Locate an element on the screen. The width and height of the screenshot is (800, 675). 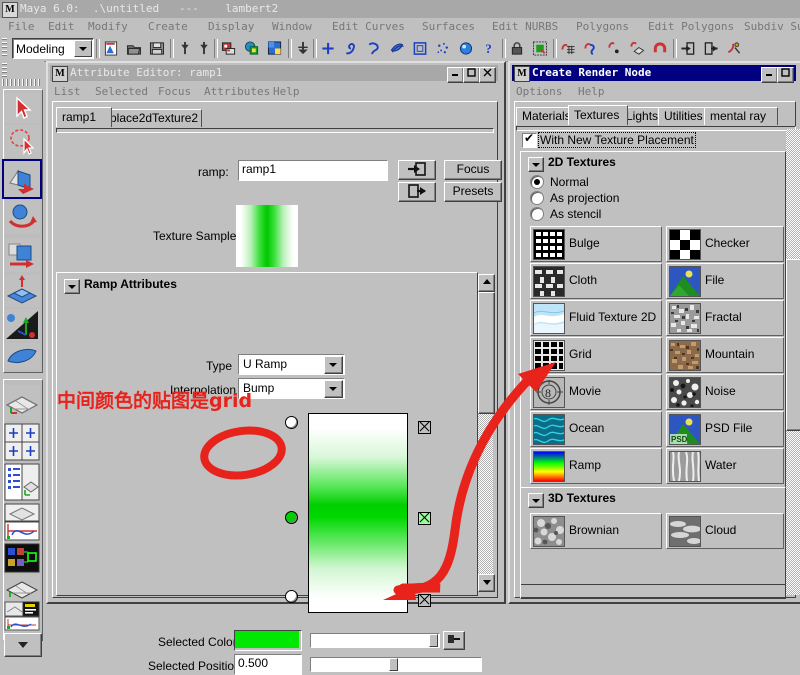
open-scene-button is located at coordinates (134, 48).